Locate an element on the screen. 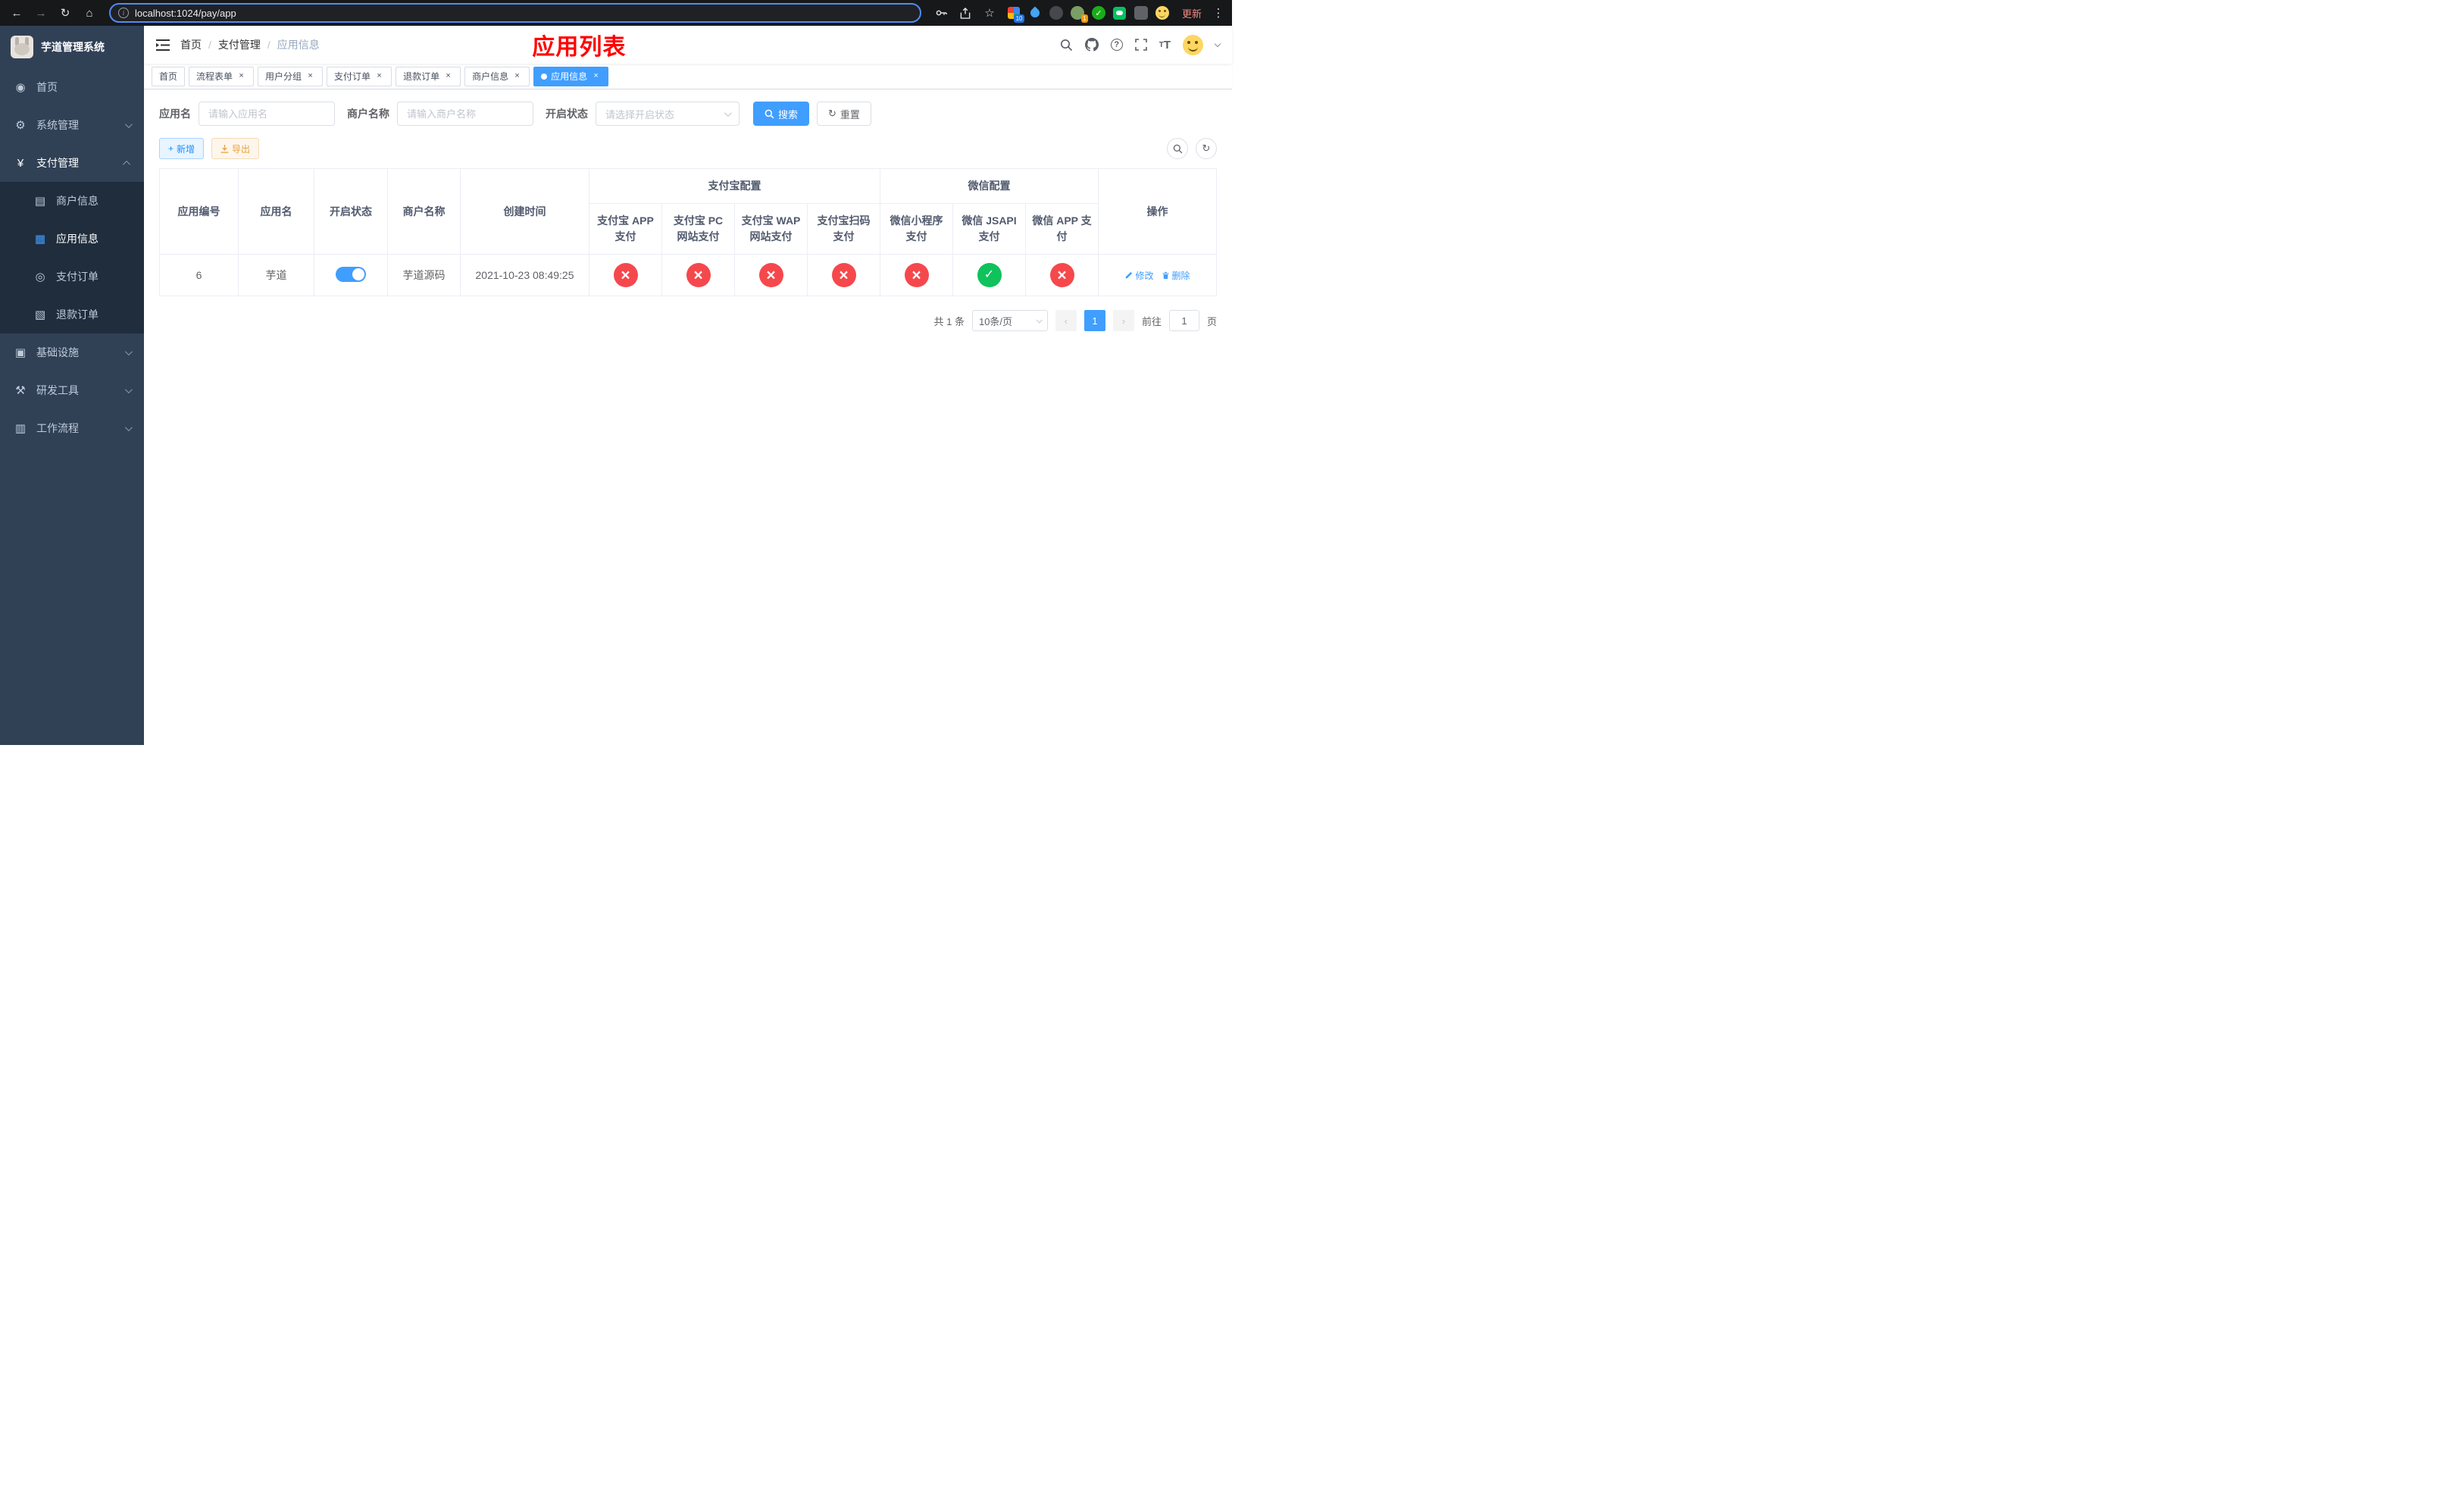 Image resolution: width=2464 pixels, height=1490 pixels. page-size-select: 10条/页 is located at coordinates (1009, 320).